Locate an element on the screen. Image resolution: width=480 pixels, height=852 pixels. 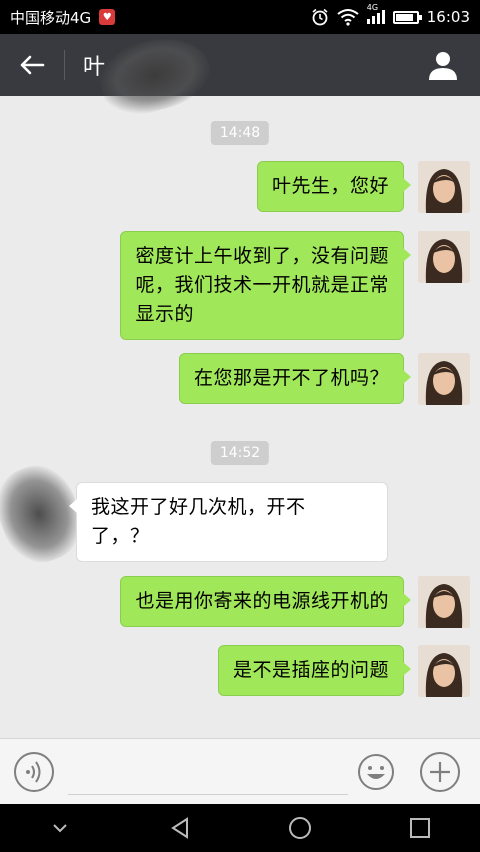
carrier-label: 中国移动4G is located at coordinates (51, 17).